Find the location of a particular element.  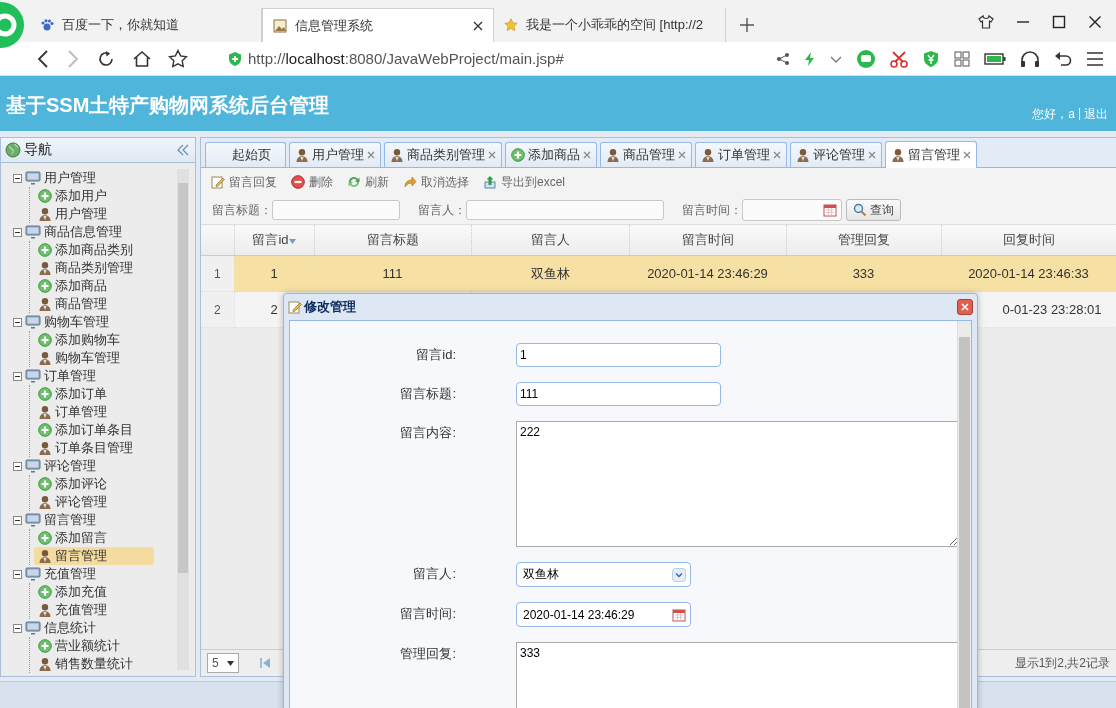

column-header: 留言人 is located at coordinates (550, 240).